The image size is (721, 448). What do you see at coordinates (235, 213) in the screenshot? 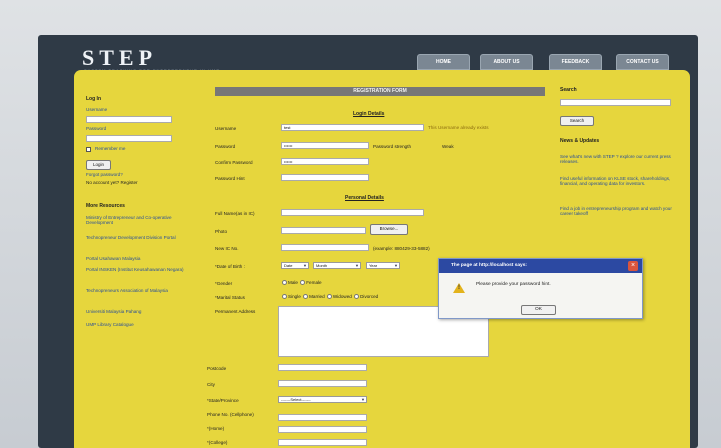
I see `full-name-label: Full Name(as in IC)` at bounding box center [235, 213].